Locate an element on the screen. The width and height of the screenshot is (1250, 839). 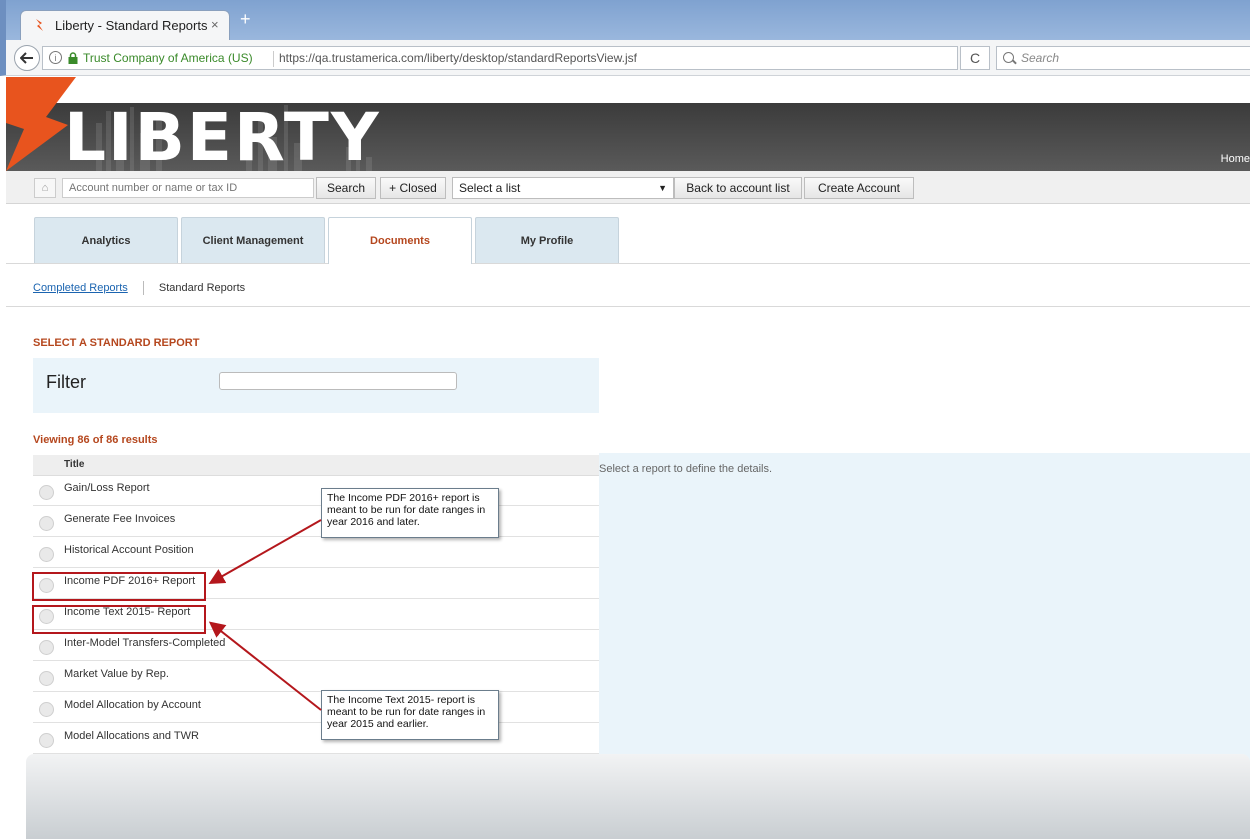
header-banner: LIBERTY Home is located at coordinates (628, 124).